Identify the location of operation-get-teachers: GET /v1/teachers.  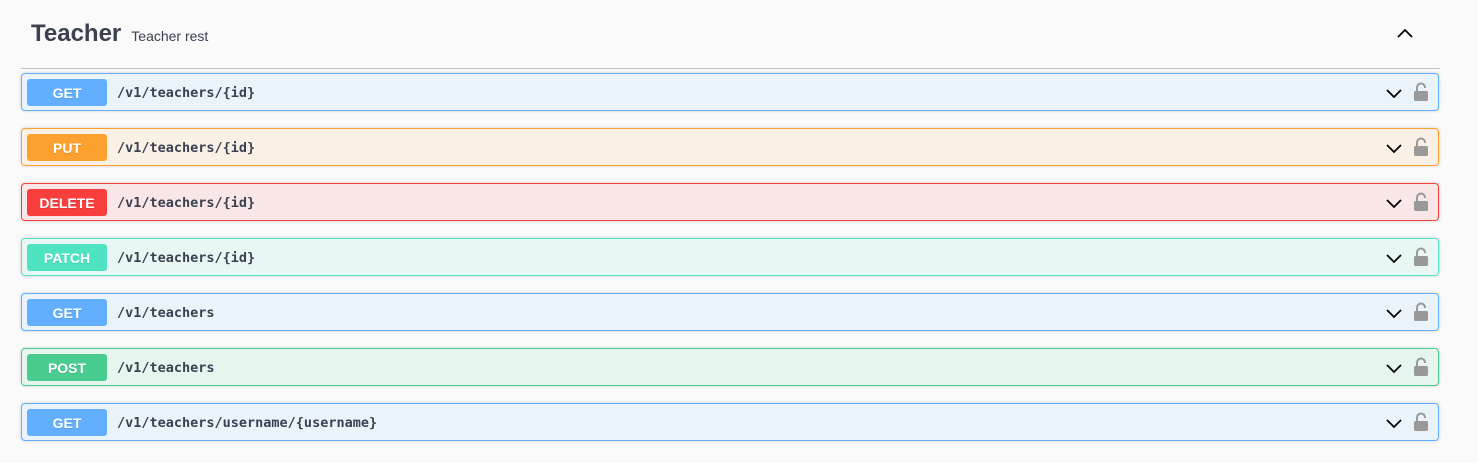
(730, 312).